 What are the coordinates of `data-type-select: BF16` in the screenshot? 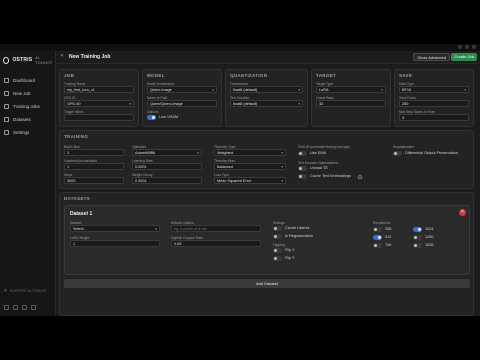 It's located at (434, 89).